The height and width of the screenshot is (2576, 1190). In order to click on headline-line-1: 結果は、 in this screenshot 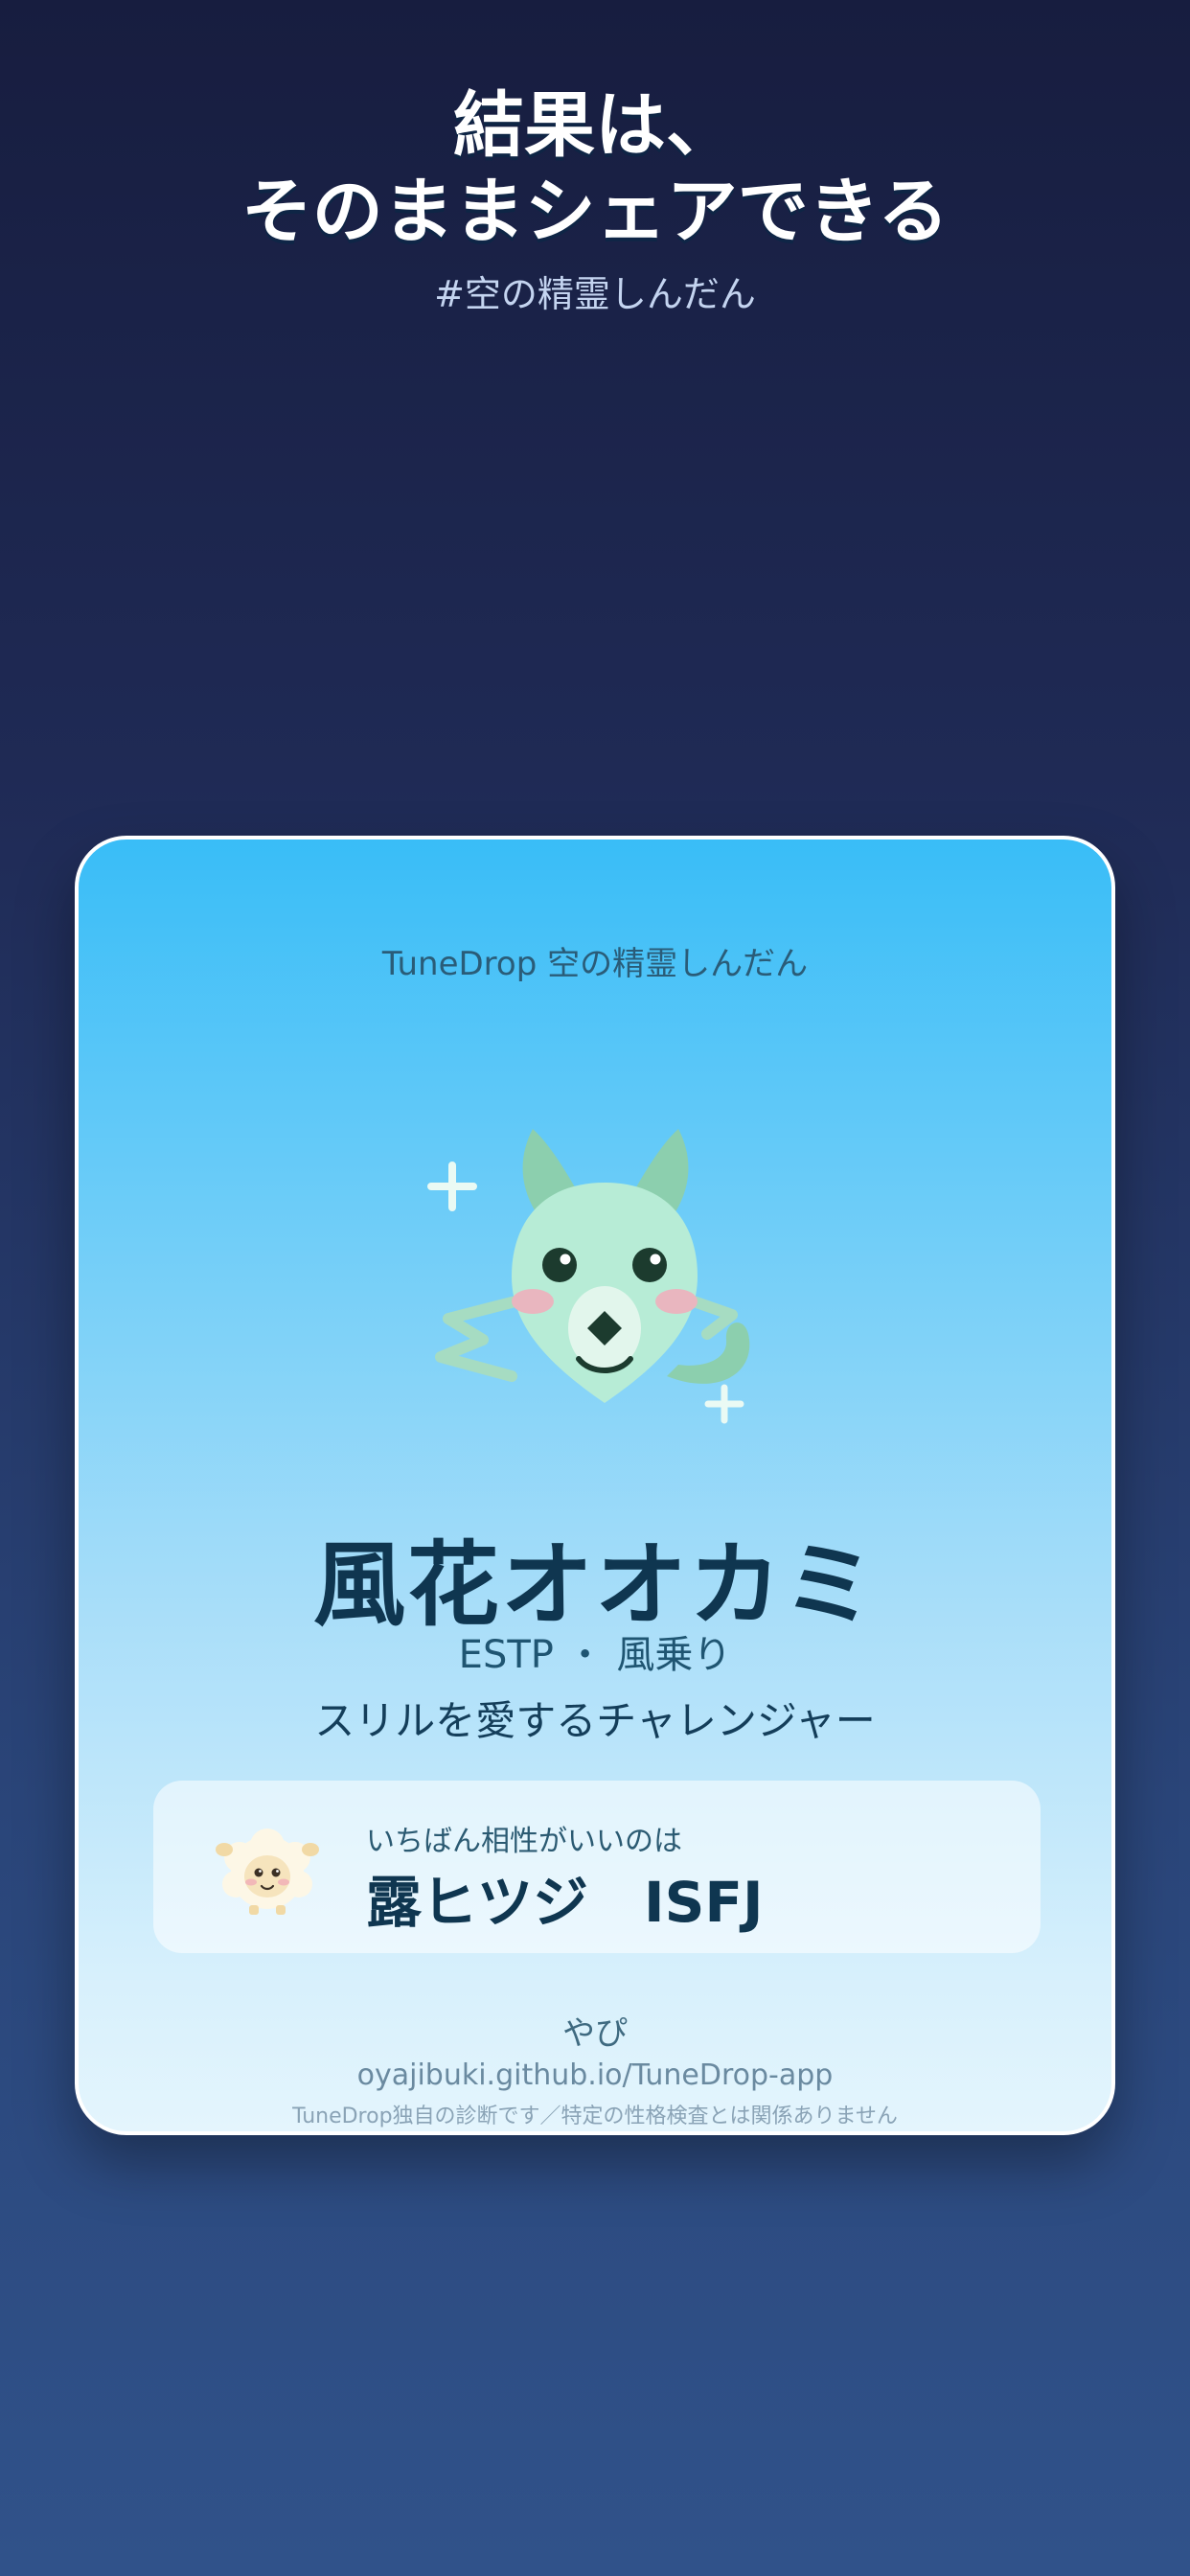, I will do `click(595, 126)`.